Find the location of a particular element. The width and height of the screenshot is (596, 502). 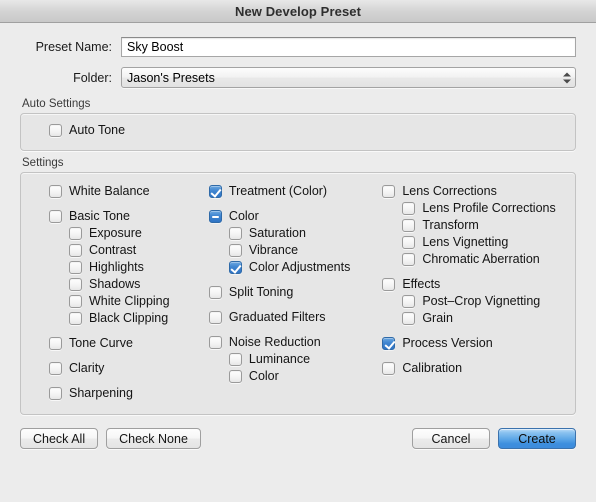

checkbox-row-grain: Grain is located at coordinates (478, 318).